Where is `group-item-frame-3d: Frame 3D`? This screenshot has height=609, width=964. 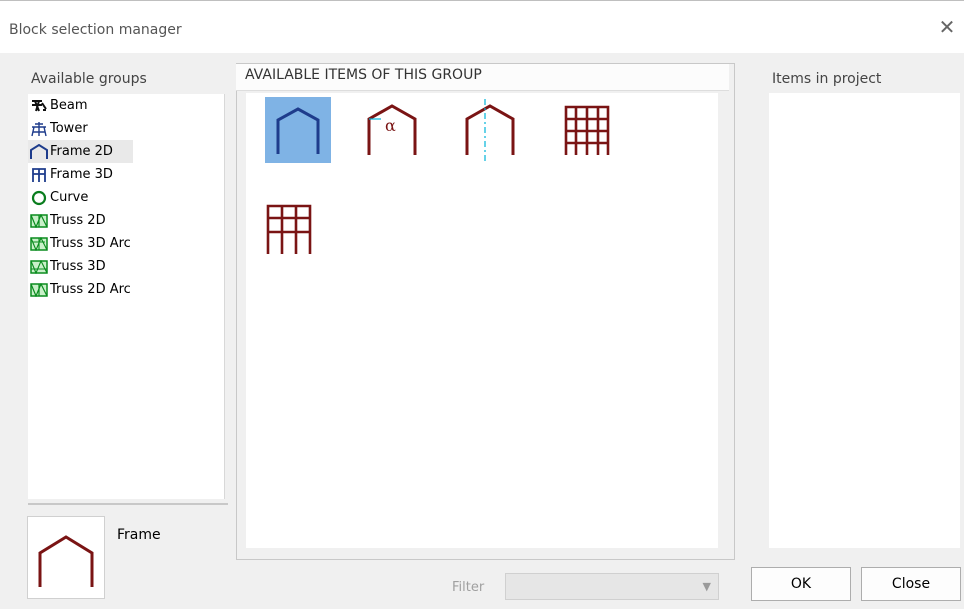
group-item-frame-3d: Frame 3D is located at coordinates (126, 174).